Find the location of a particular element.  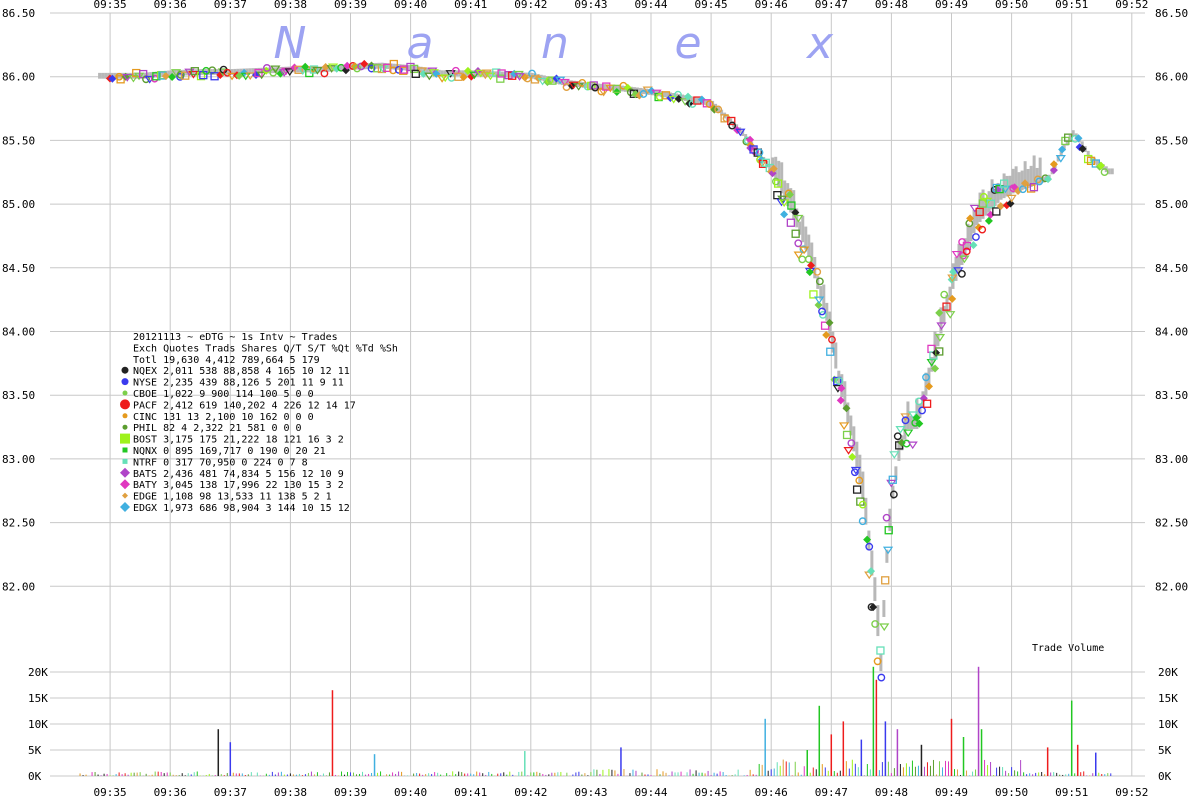

legend-row: CBOE 1,022 9 900 114 100 5 0 0 is located at coordinates (223, 394).